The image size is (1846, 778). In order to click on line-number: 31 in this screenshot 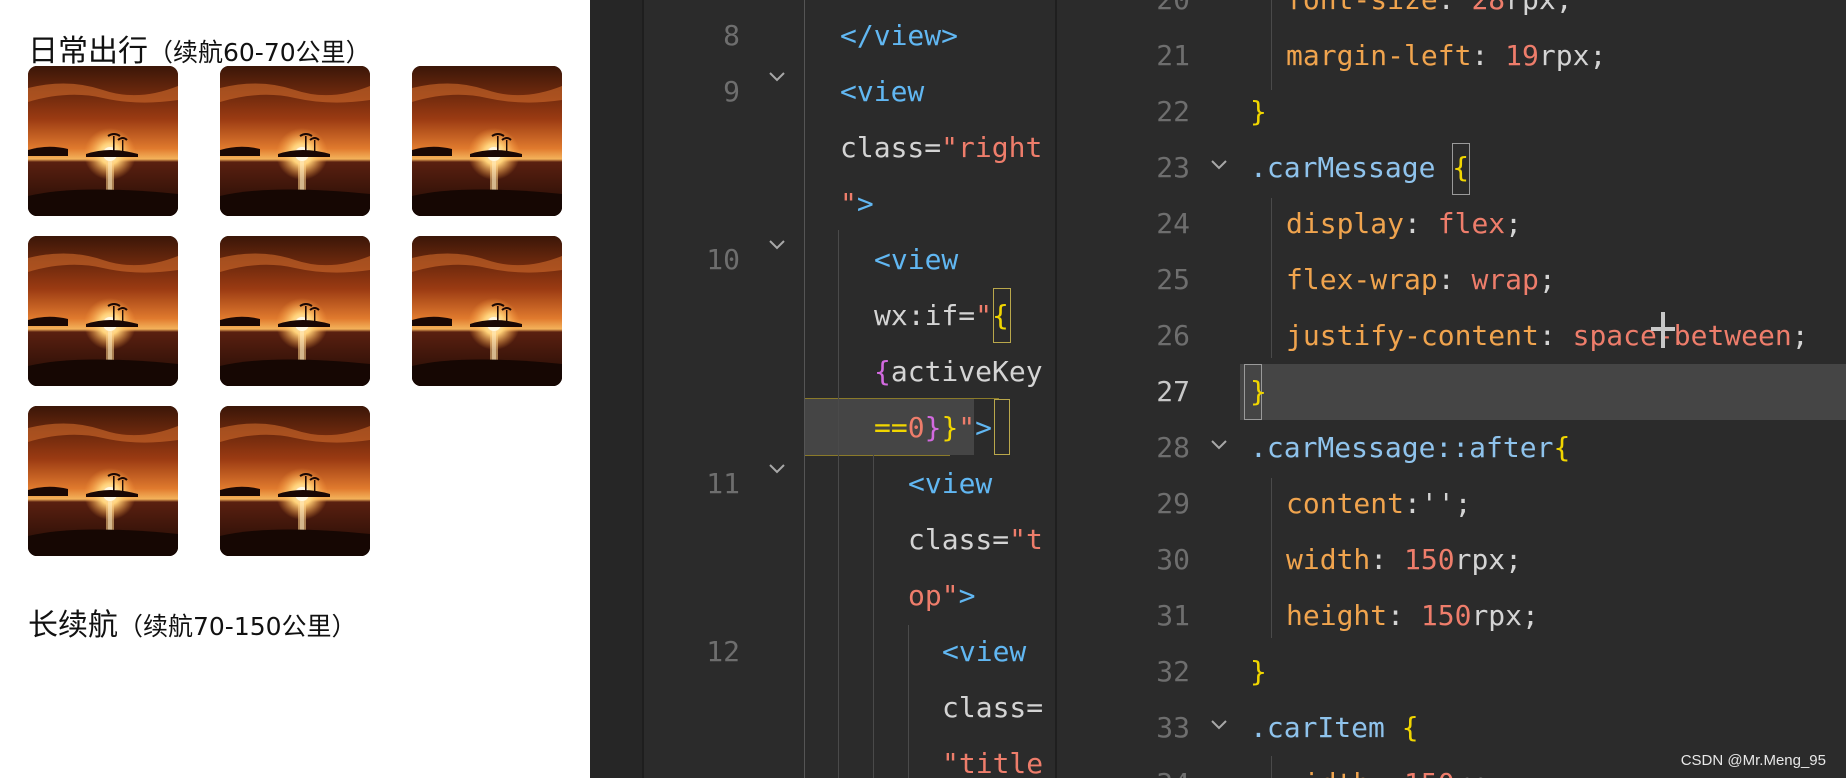, I will do `click(1173, 615)`.